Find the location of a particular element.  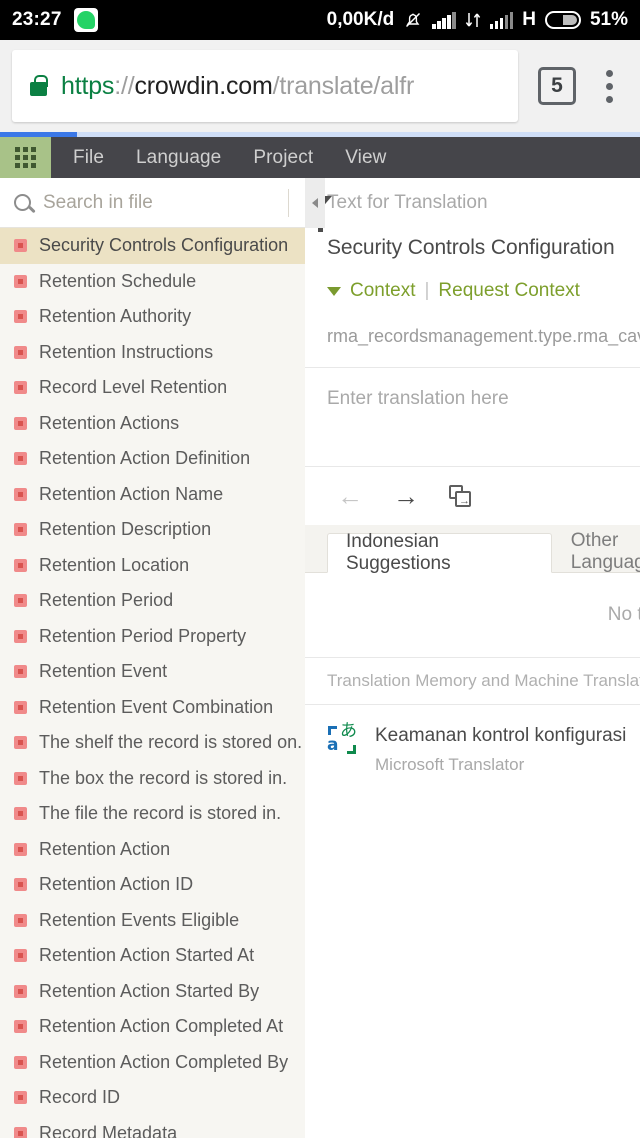

string-list-item: Record ID is located at coordinates (152, 1098).